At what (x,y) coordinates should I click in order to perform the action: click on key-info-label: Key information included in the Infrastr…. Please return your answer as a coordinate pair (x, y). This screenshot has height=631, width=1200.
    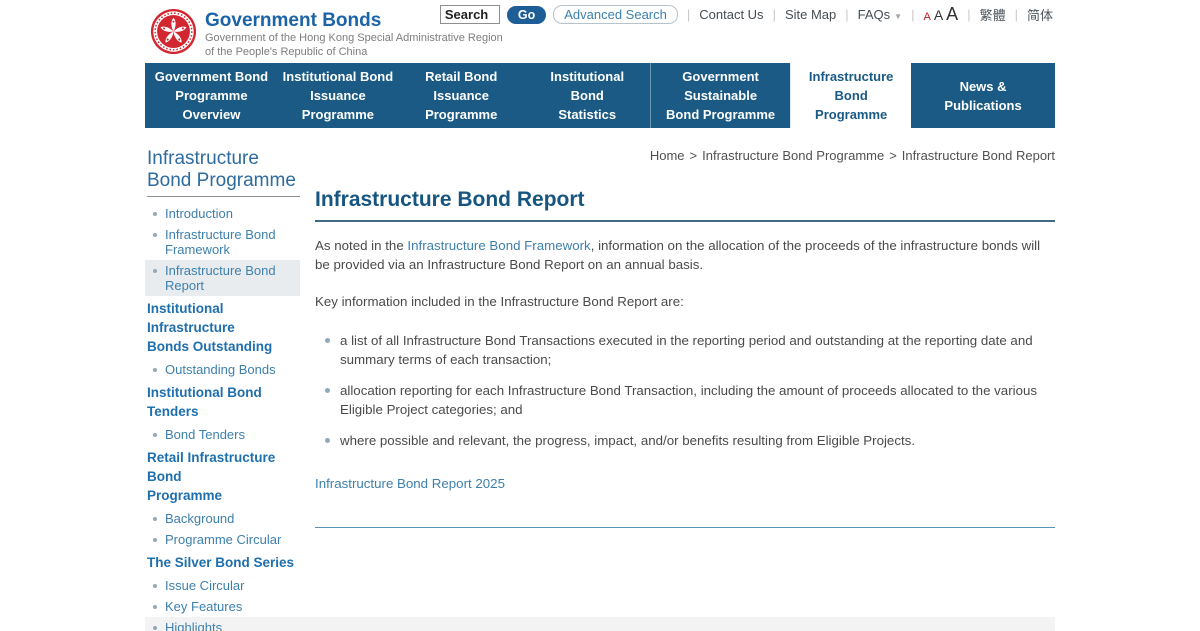
    Looking at the image, I should click on (499, 301).